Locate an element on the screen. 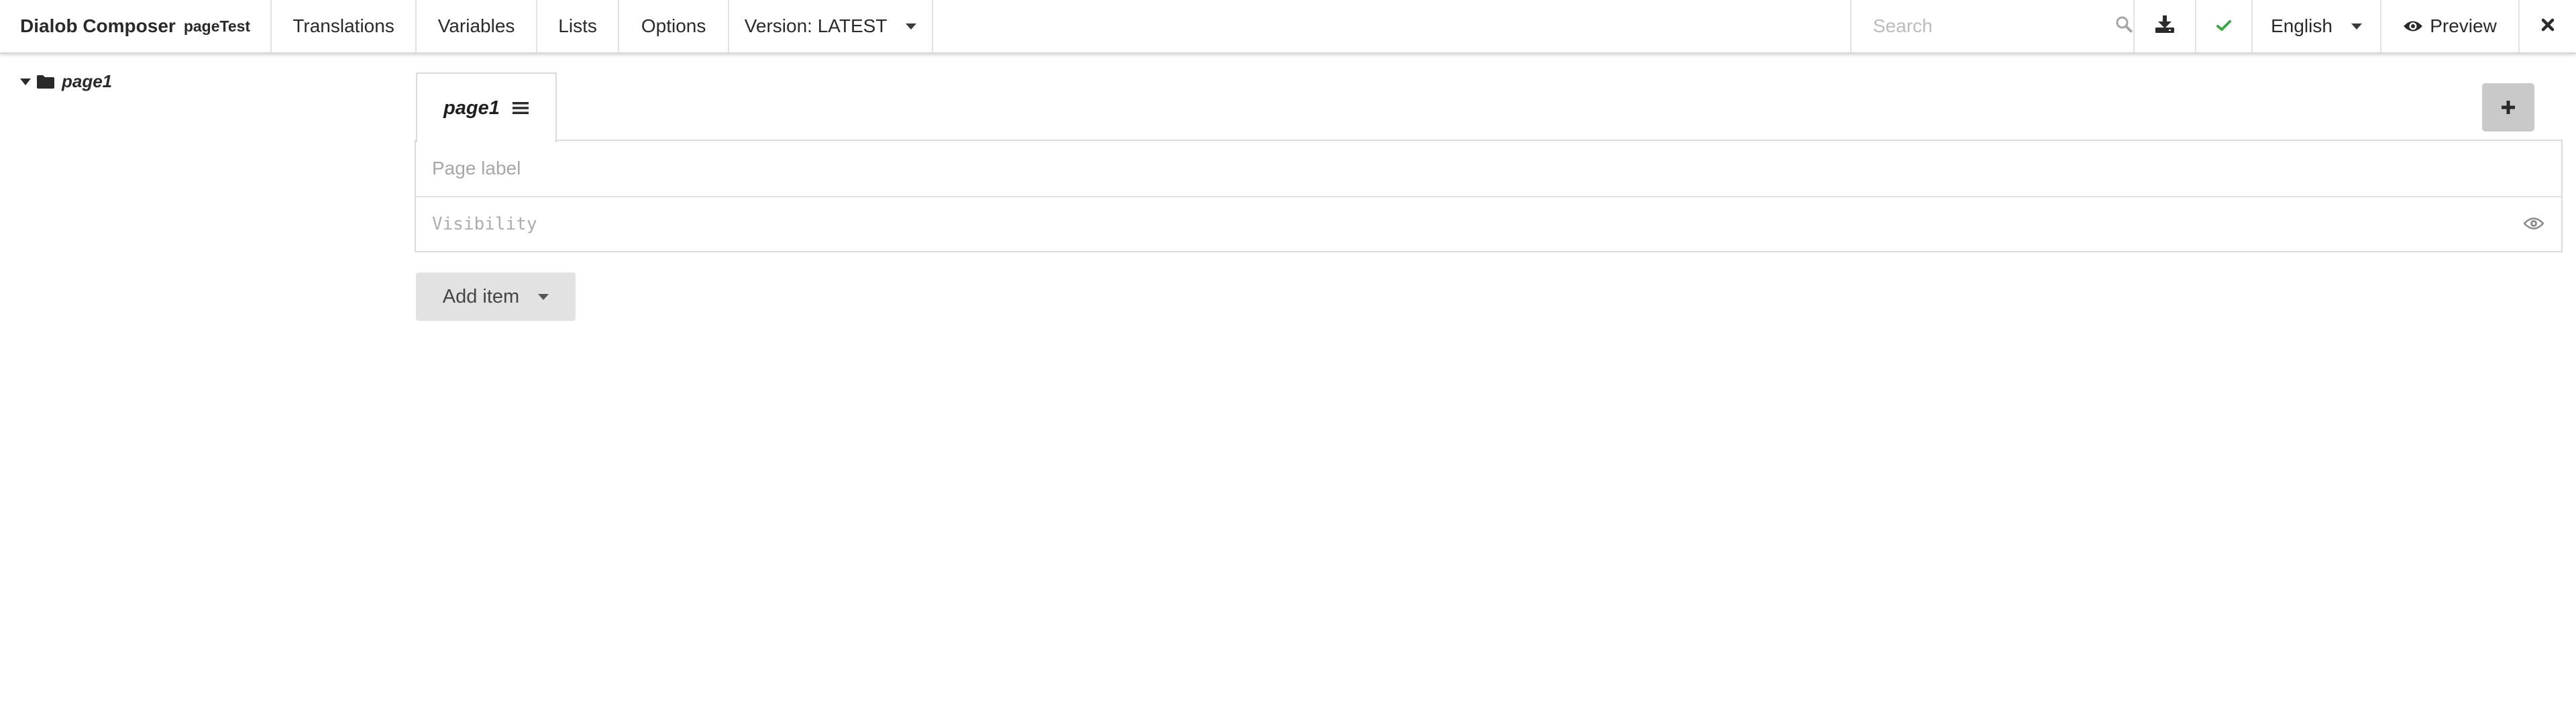 The width and height of the screenshot is (2576, 702). page-label-input is located at coordinates (1488, 168).